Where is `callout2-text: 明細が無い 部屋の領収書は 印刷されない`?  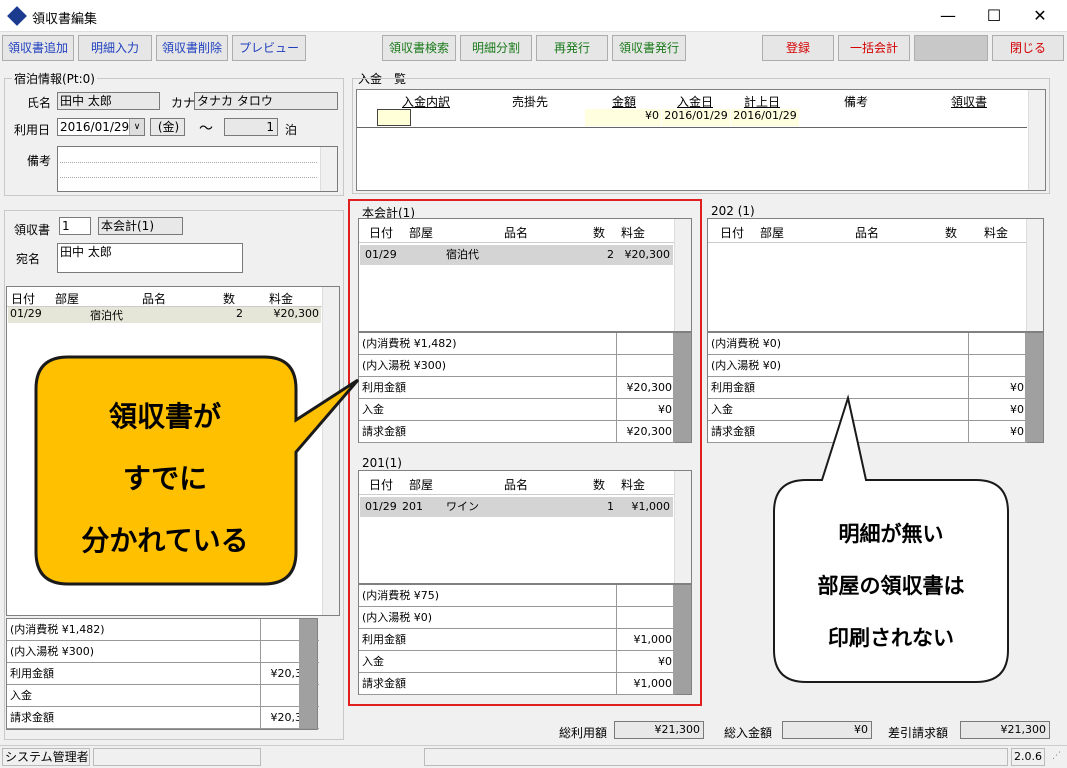 callout2-text: 明細が無い 部屋の領収書は 印刷されない is located at coordinates (891, 586).